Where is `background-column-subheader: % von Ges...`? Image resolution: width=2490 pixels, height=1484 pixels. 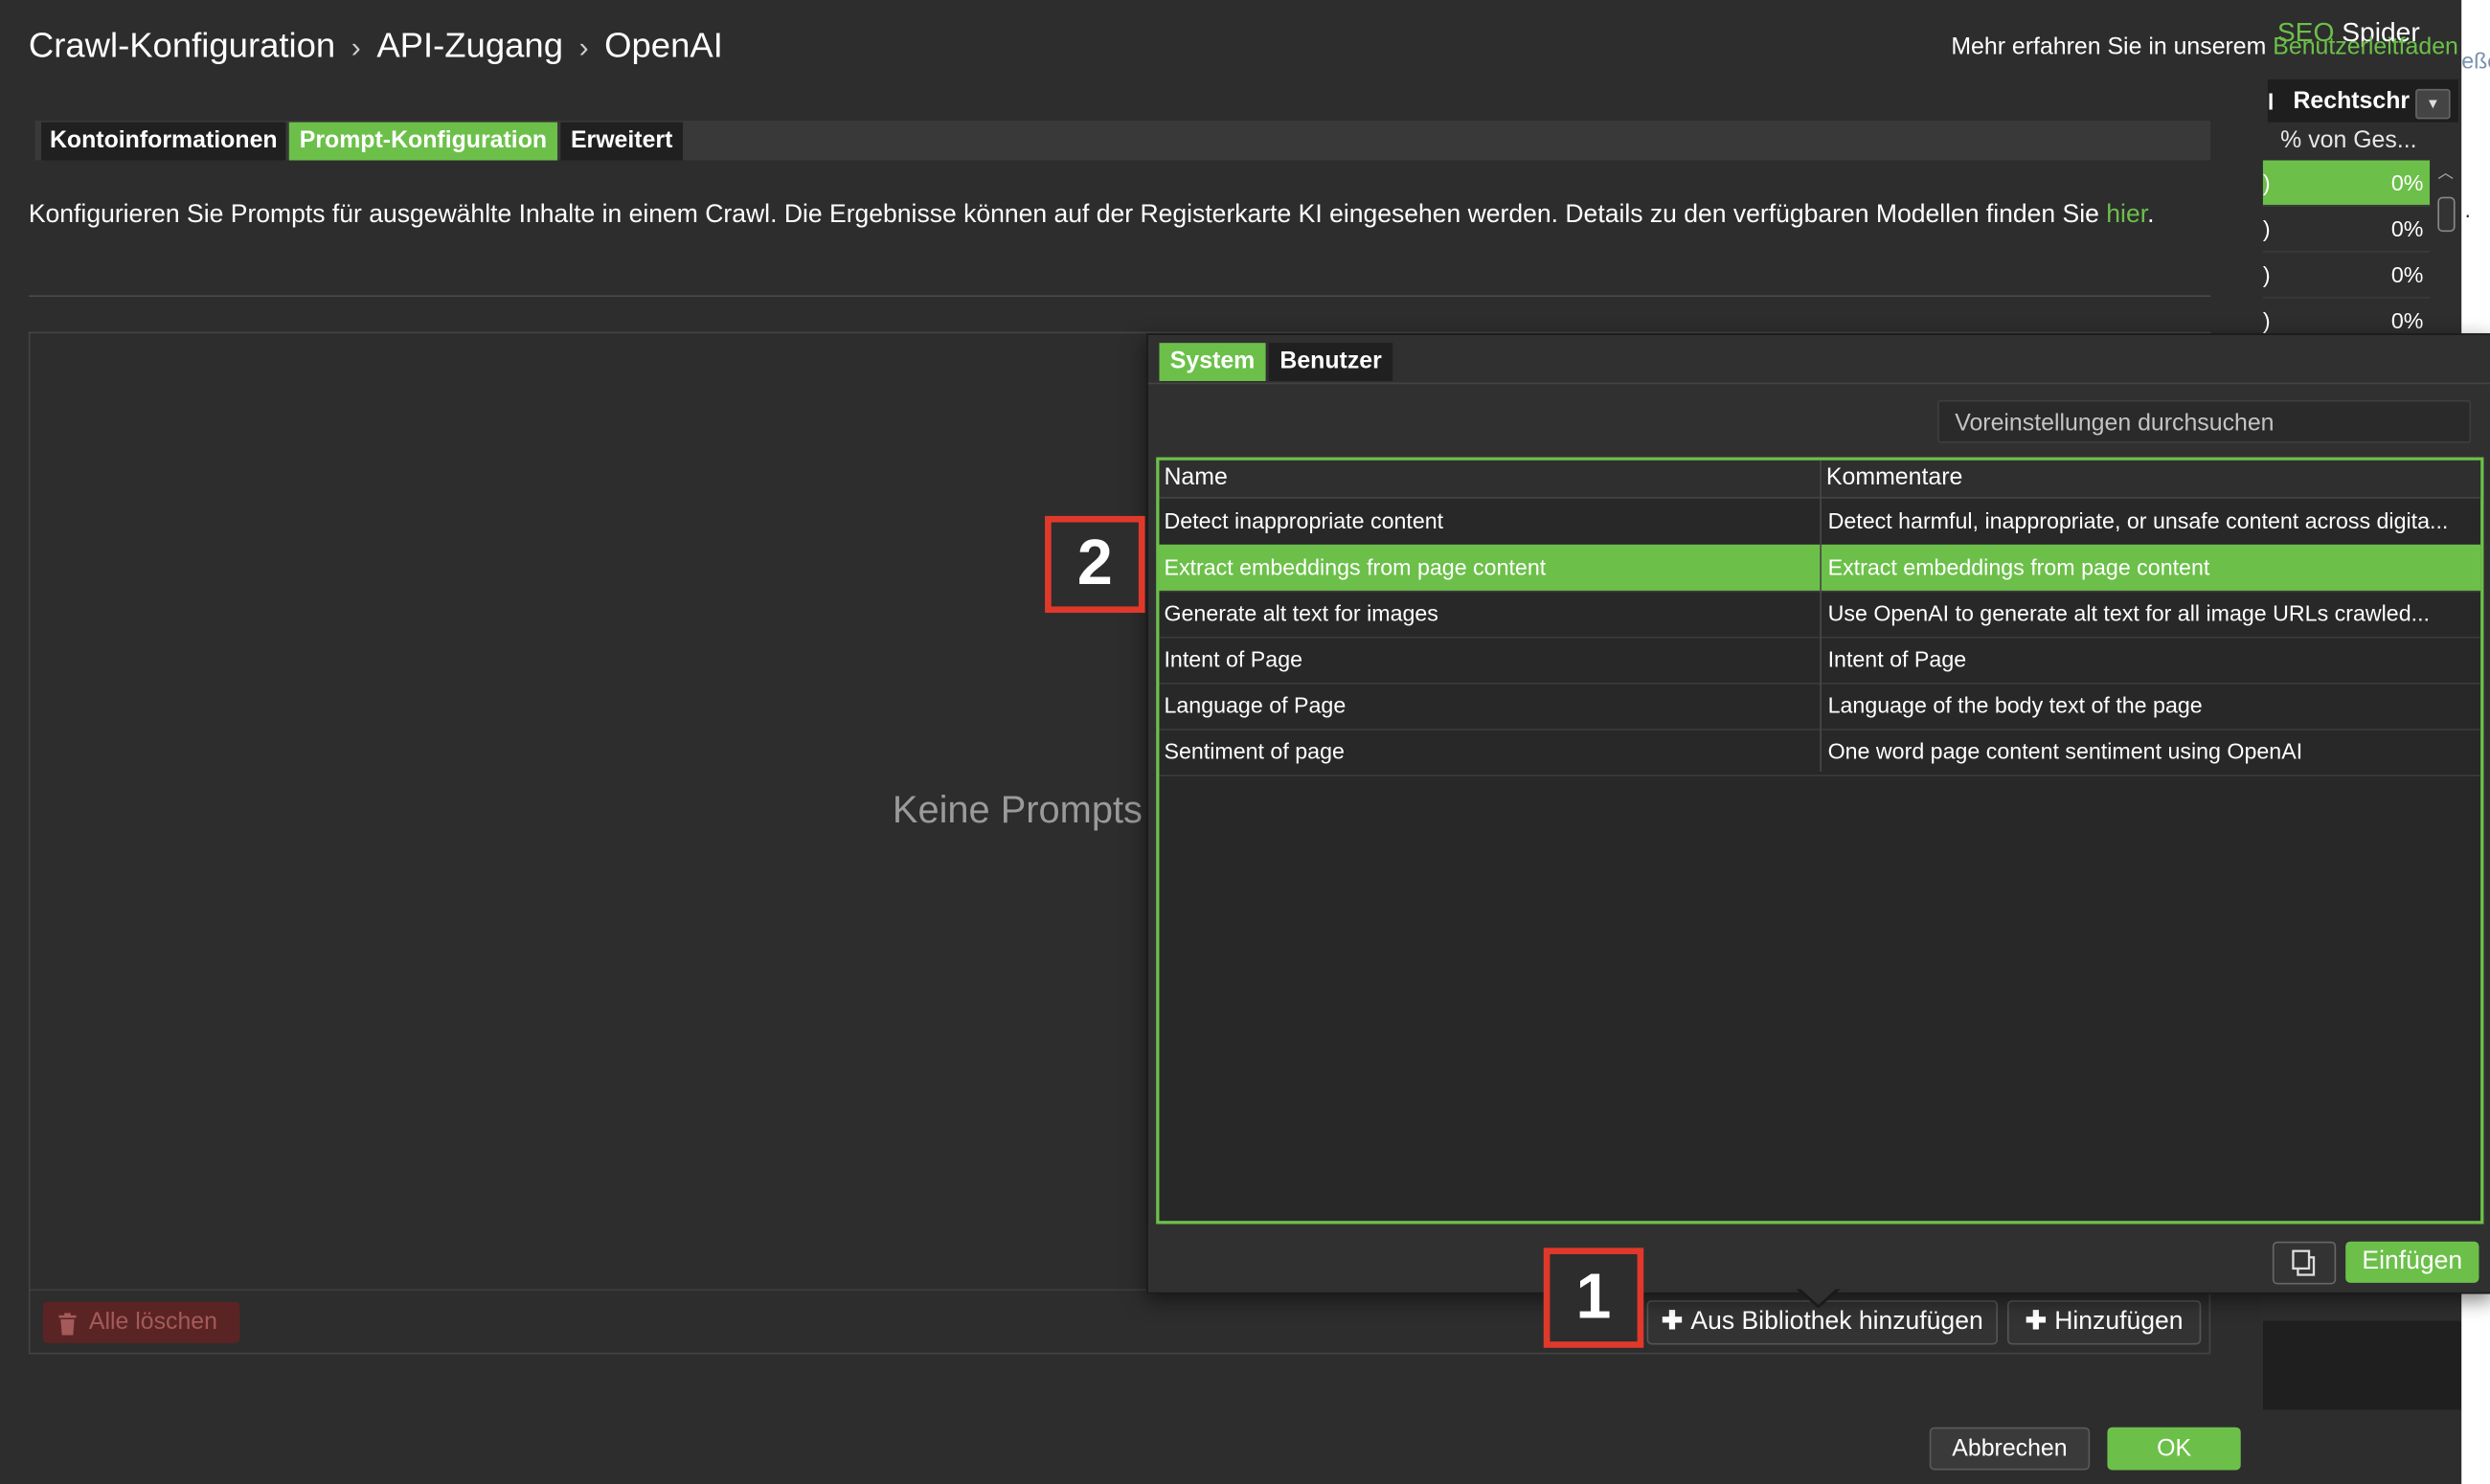
background-column-subheader: % von Ges... is located at coordinates (2348, 140).